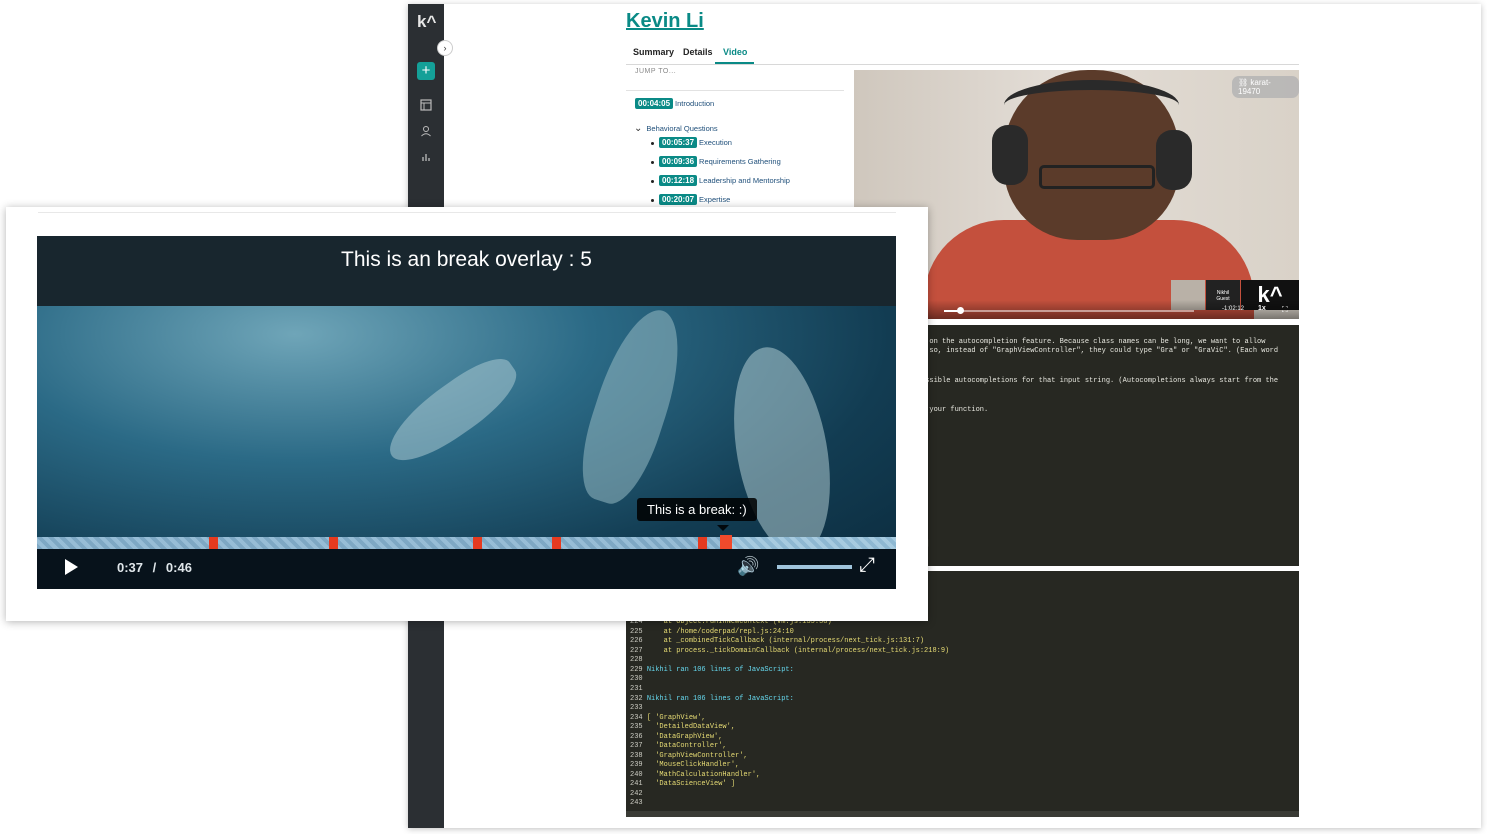  Describe the element at coordinates (962, 54) in the screenshot. I see `tab-bar: Summary Details Video` at that location.